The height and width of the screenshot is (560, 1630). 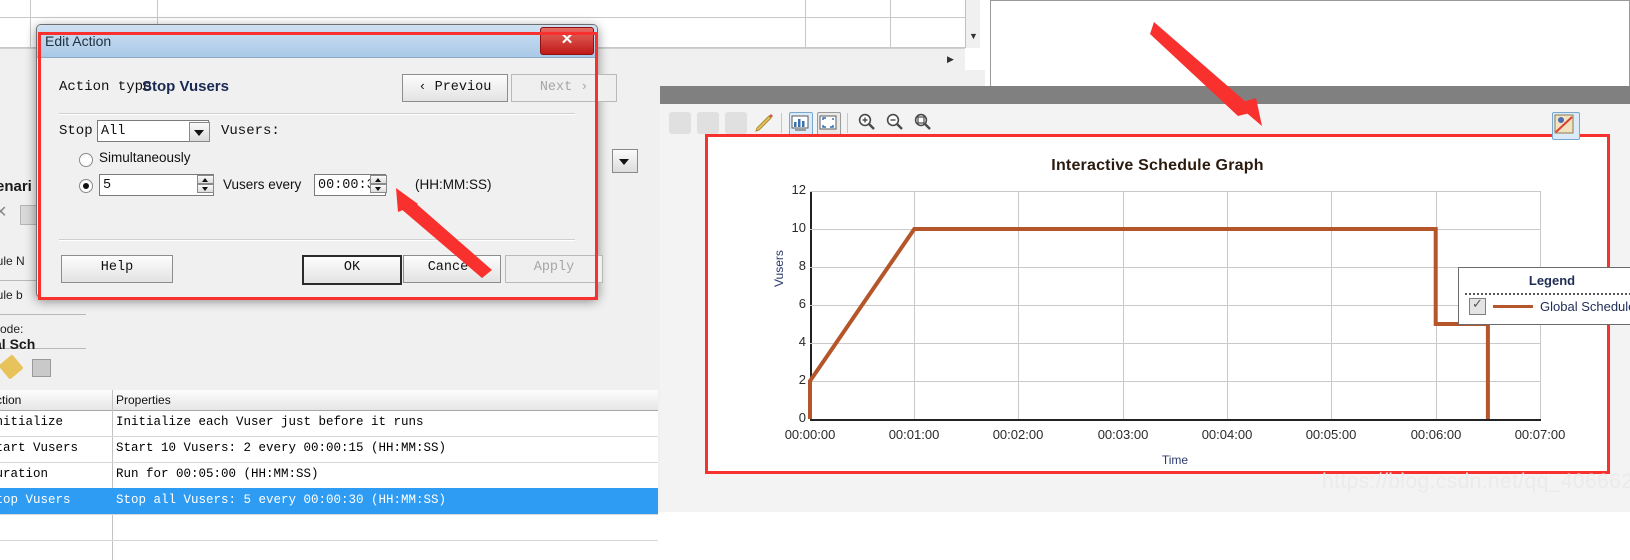 I want to click on cell-action: Start Vusers, so click(x=39, y=448).